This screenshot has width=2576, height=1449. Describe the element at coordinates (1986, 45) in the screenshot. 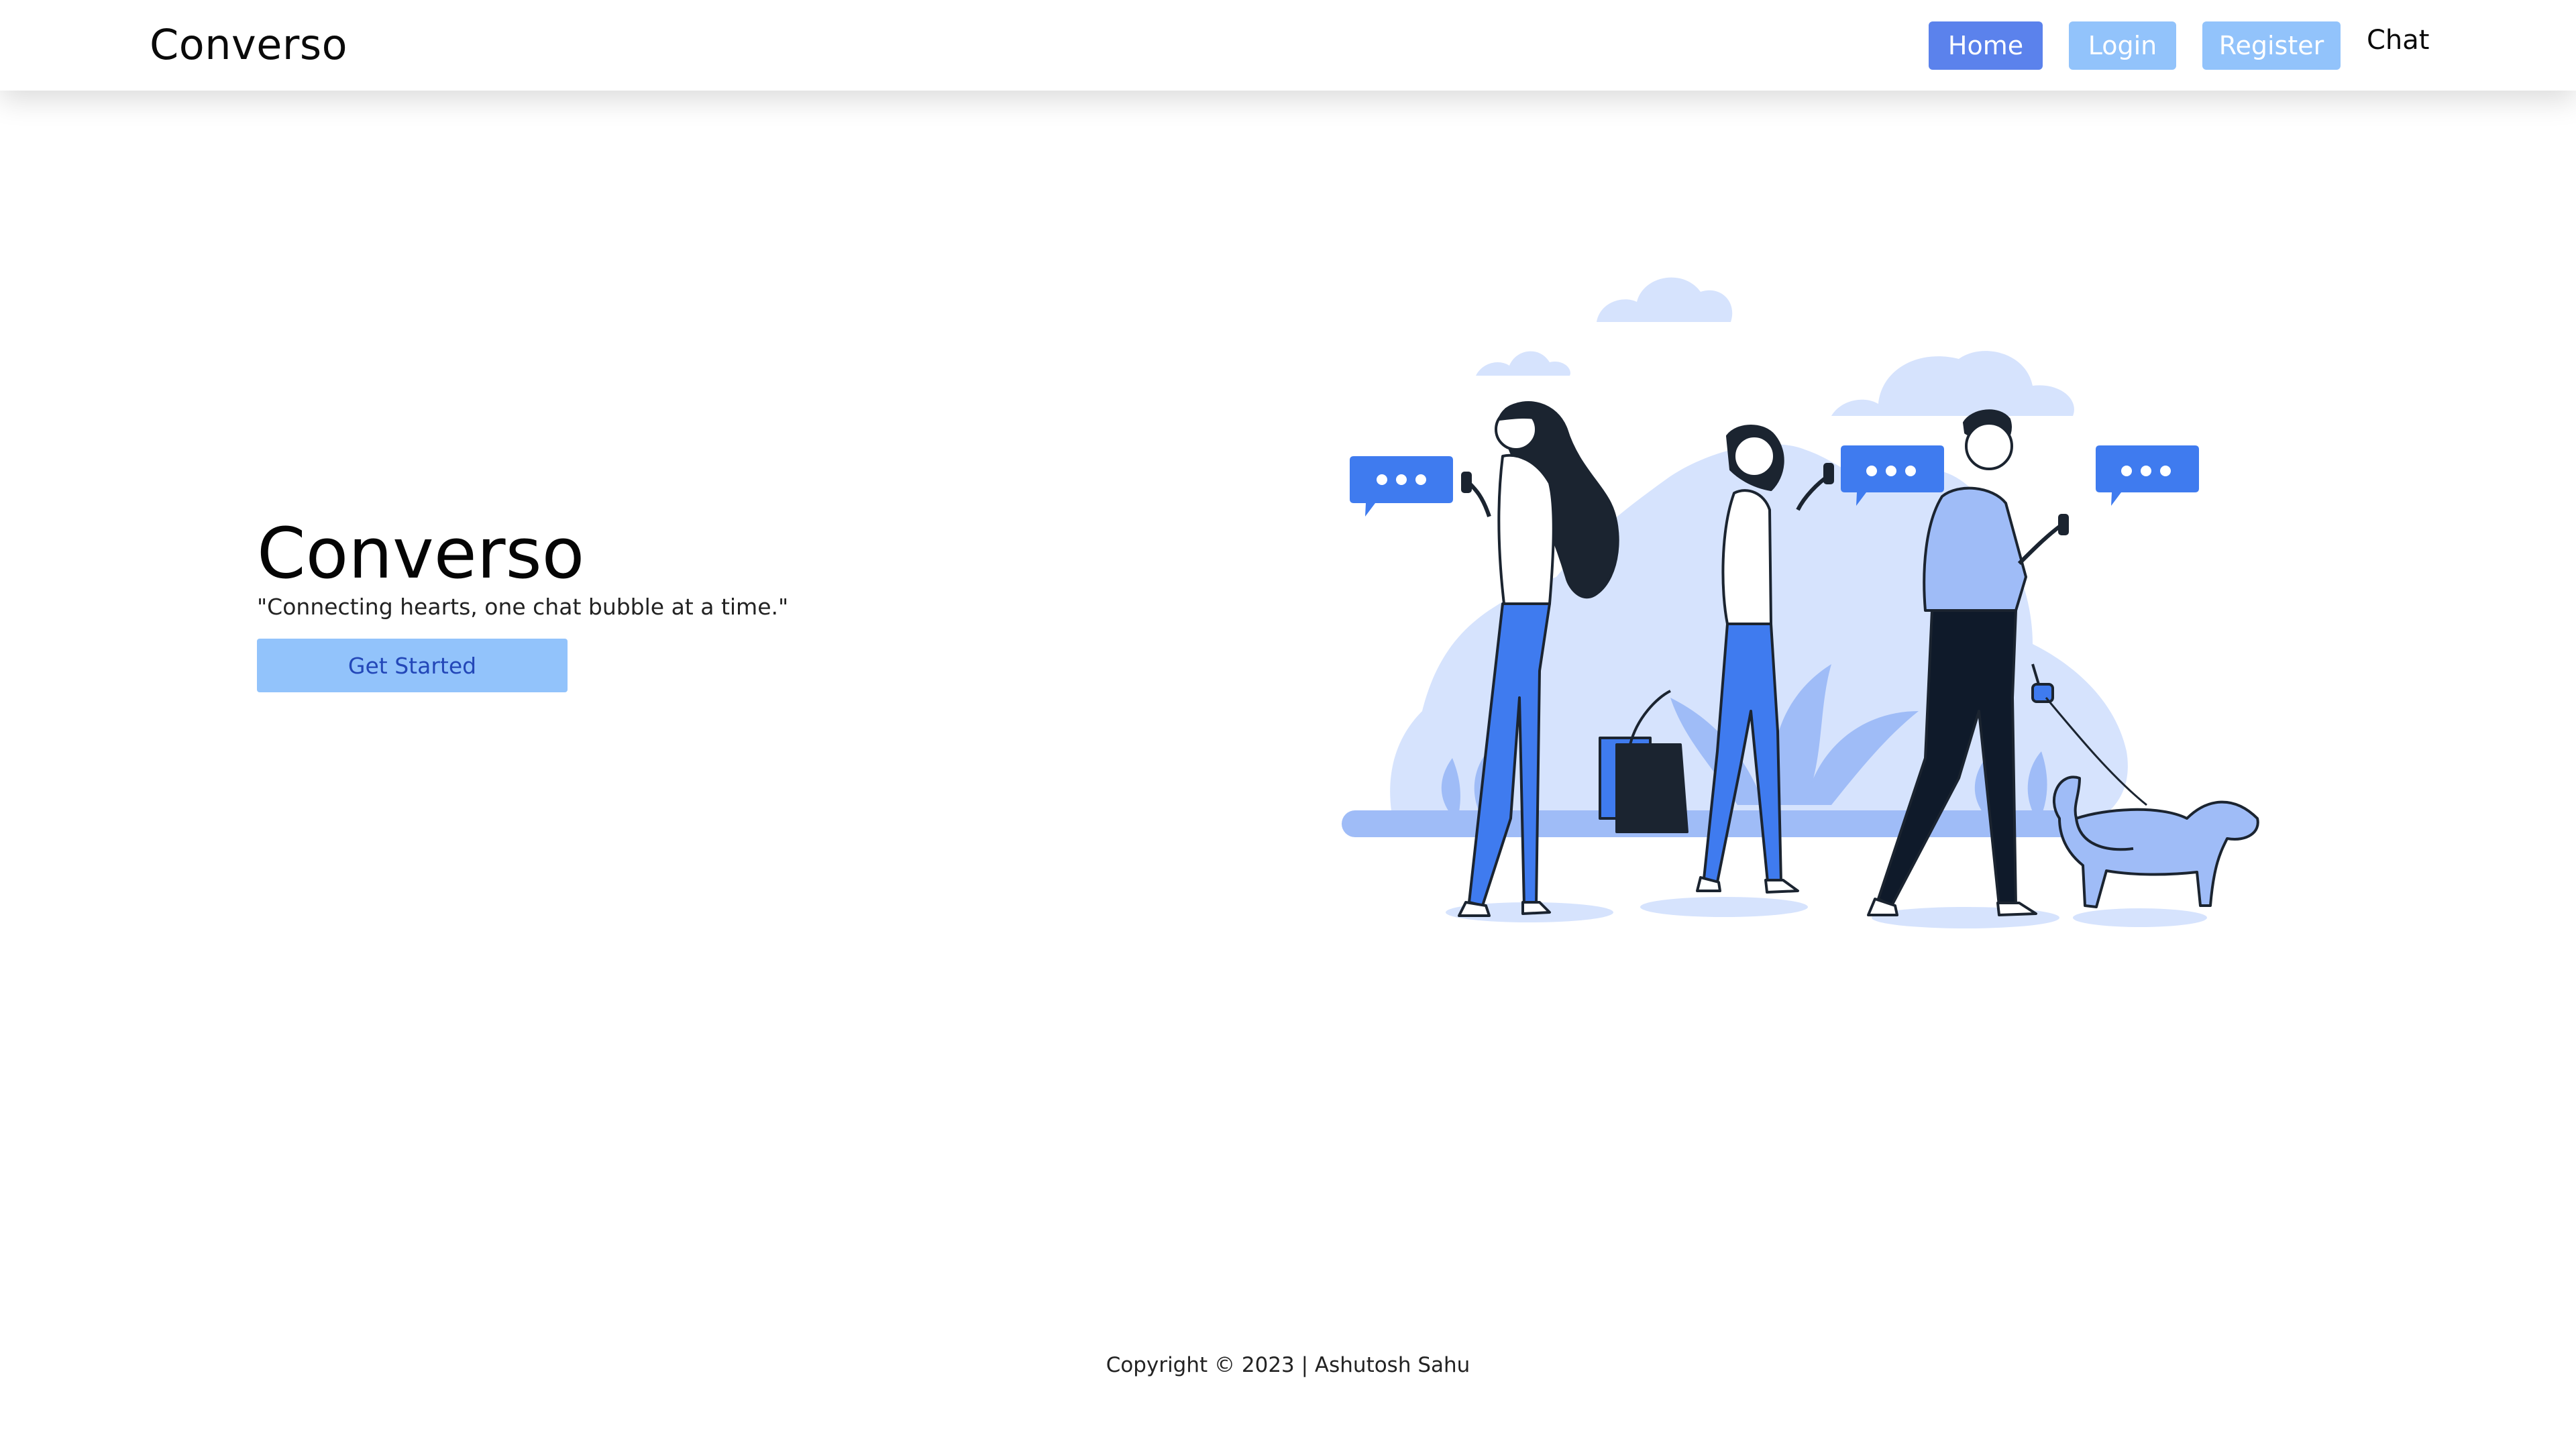

I see `home-button: Home` at that location.